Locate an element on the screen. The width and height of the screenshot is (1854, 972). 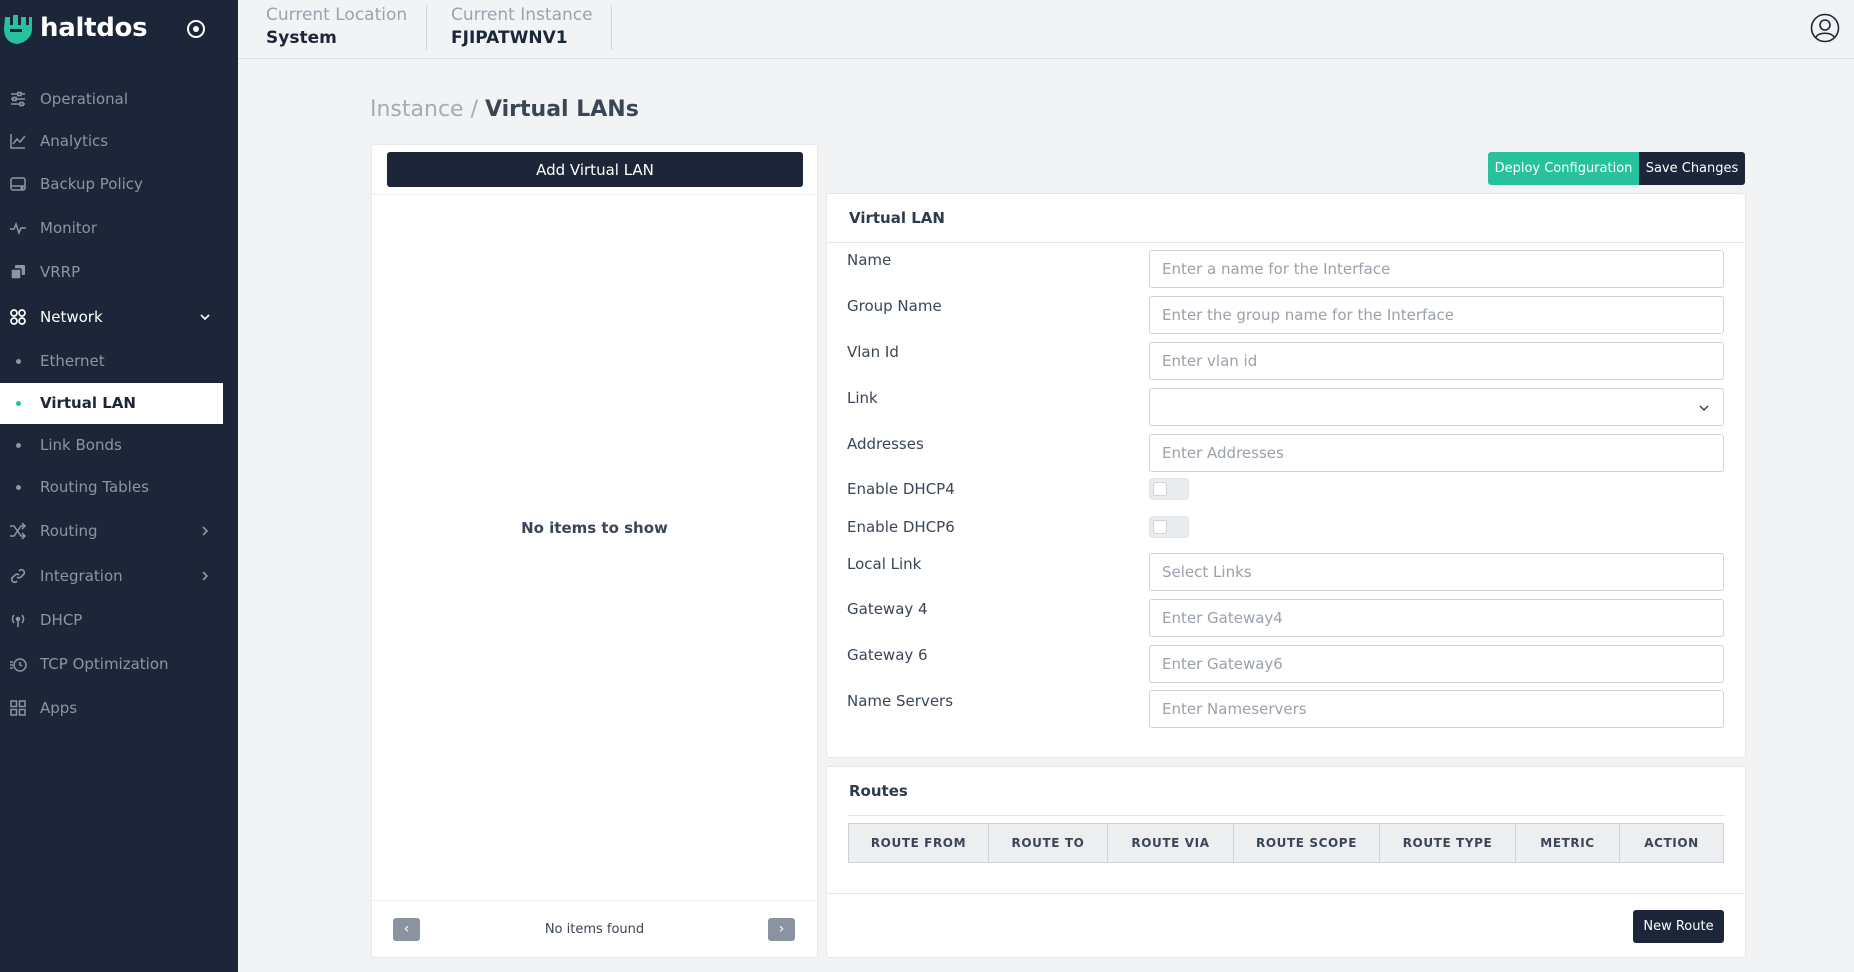
sidebar-subitem-virtual-lan: Virtual LAN is located at coordinates (111, 403).